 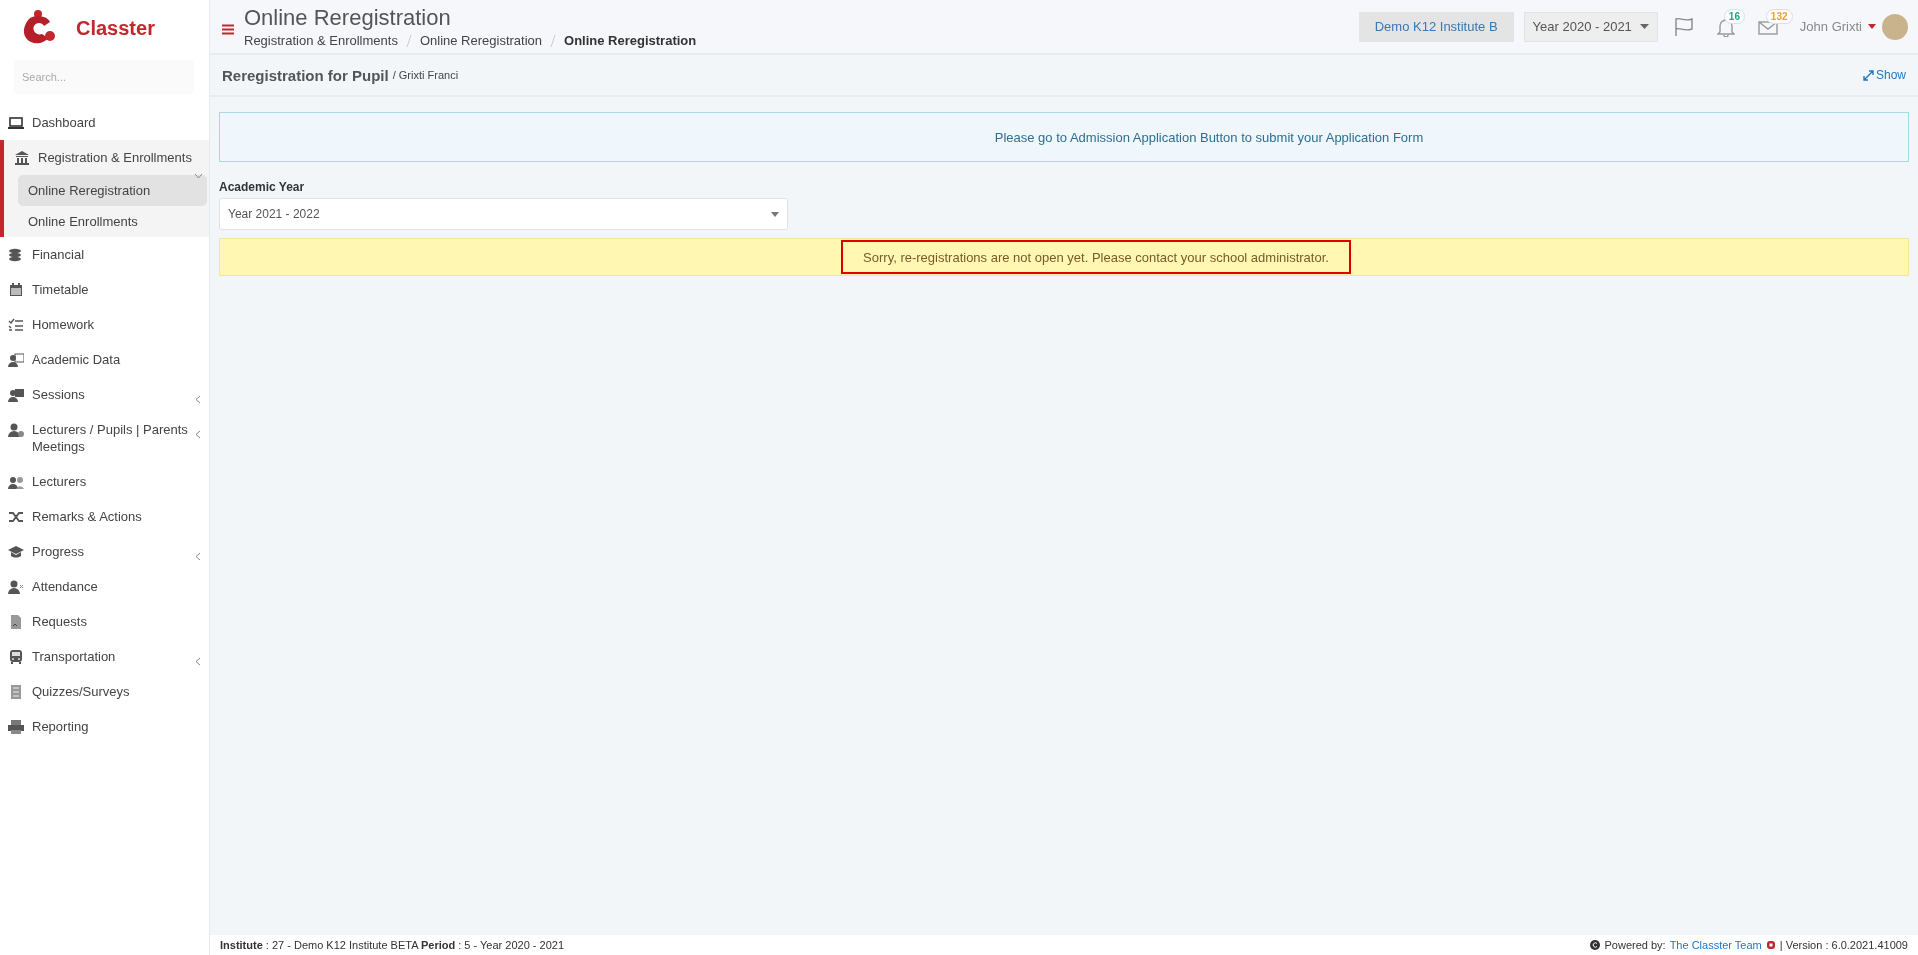 I want to click on bus-icon, so click(x=16, y=657).